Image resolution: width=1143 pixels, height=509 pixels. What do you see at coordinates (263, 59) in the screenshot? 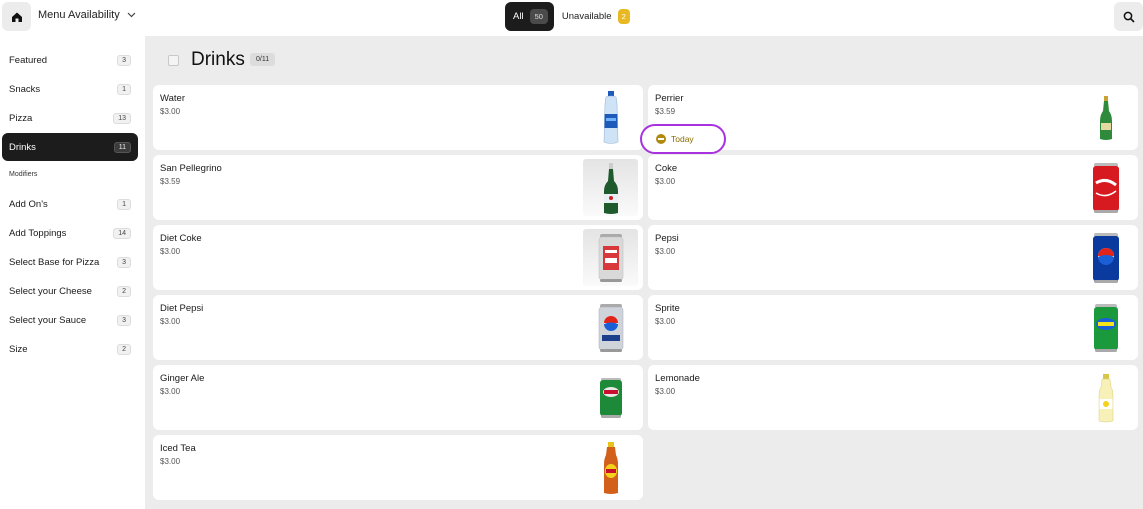
I see `category-availability-count: 0/11` at bounding box center [263, 59].